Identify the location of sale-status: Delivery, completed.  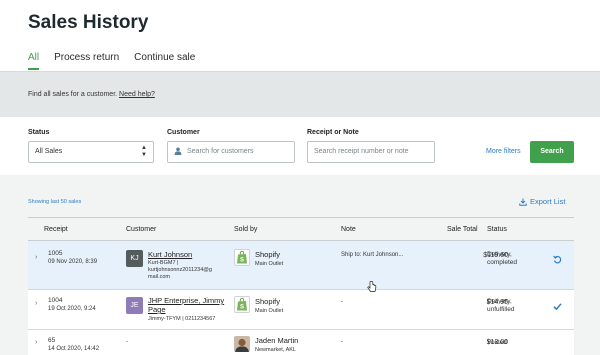
(502, 258).